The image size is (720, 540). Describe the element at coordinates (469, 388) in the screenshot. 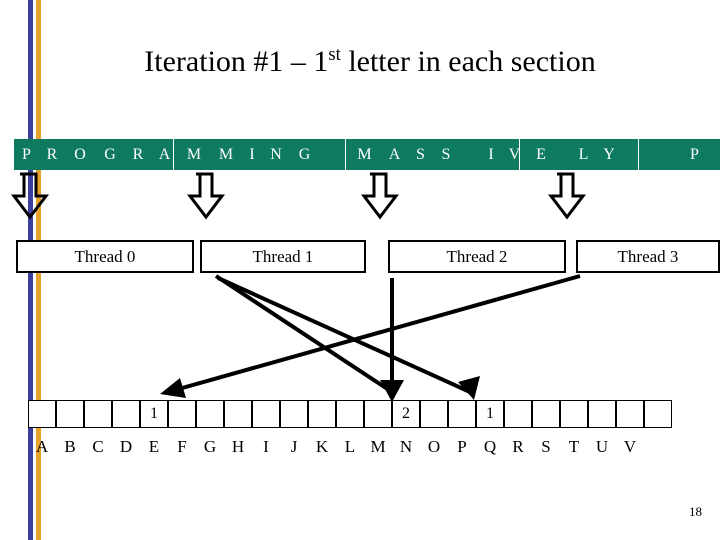

I see `arrowhead-b` at that location.